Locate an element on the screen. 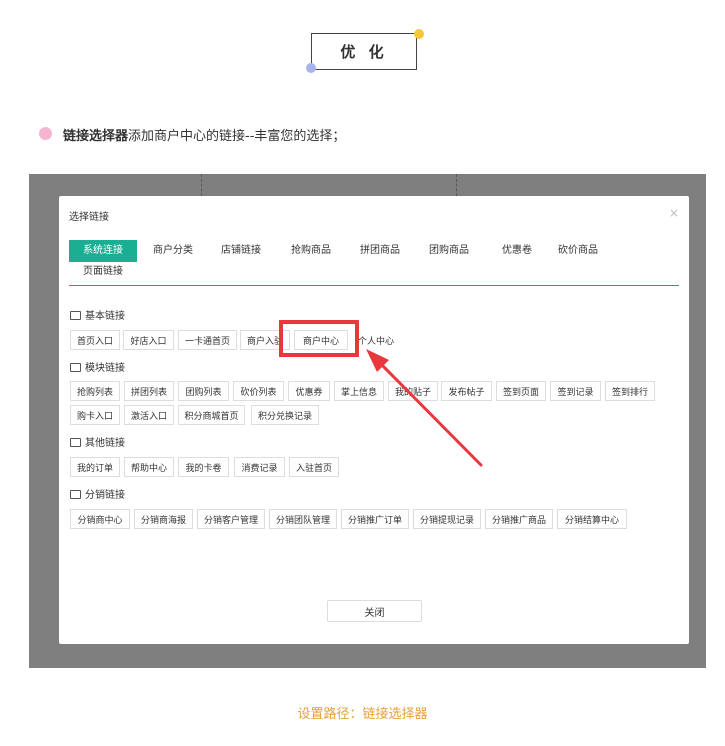 The width and height of the screenshot is (725, 746). link-item: 我的卡卷 is located at coordinates (203, 467).